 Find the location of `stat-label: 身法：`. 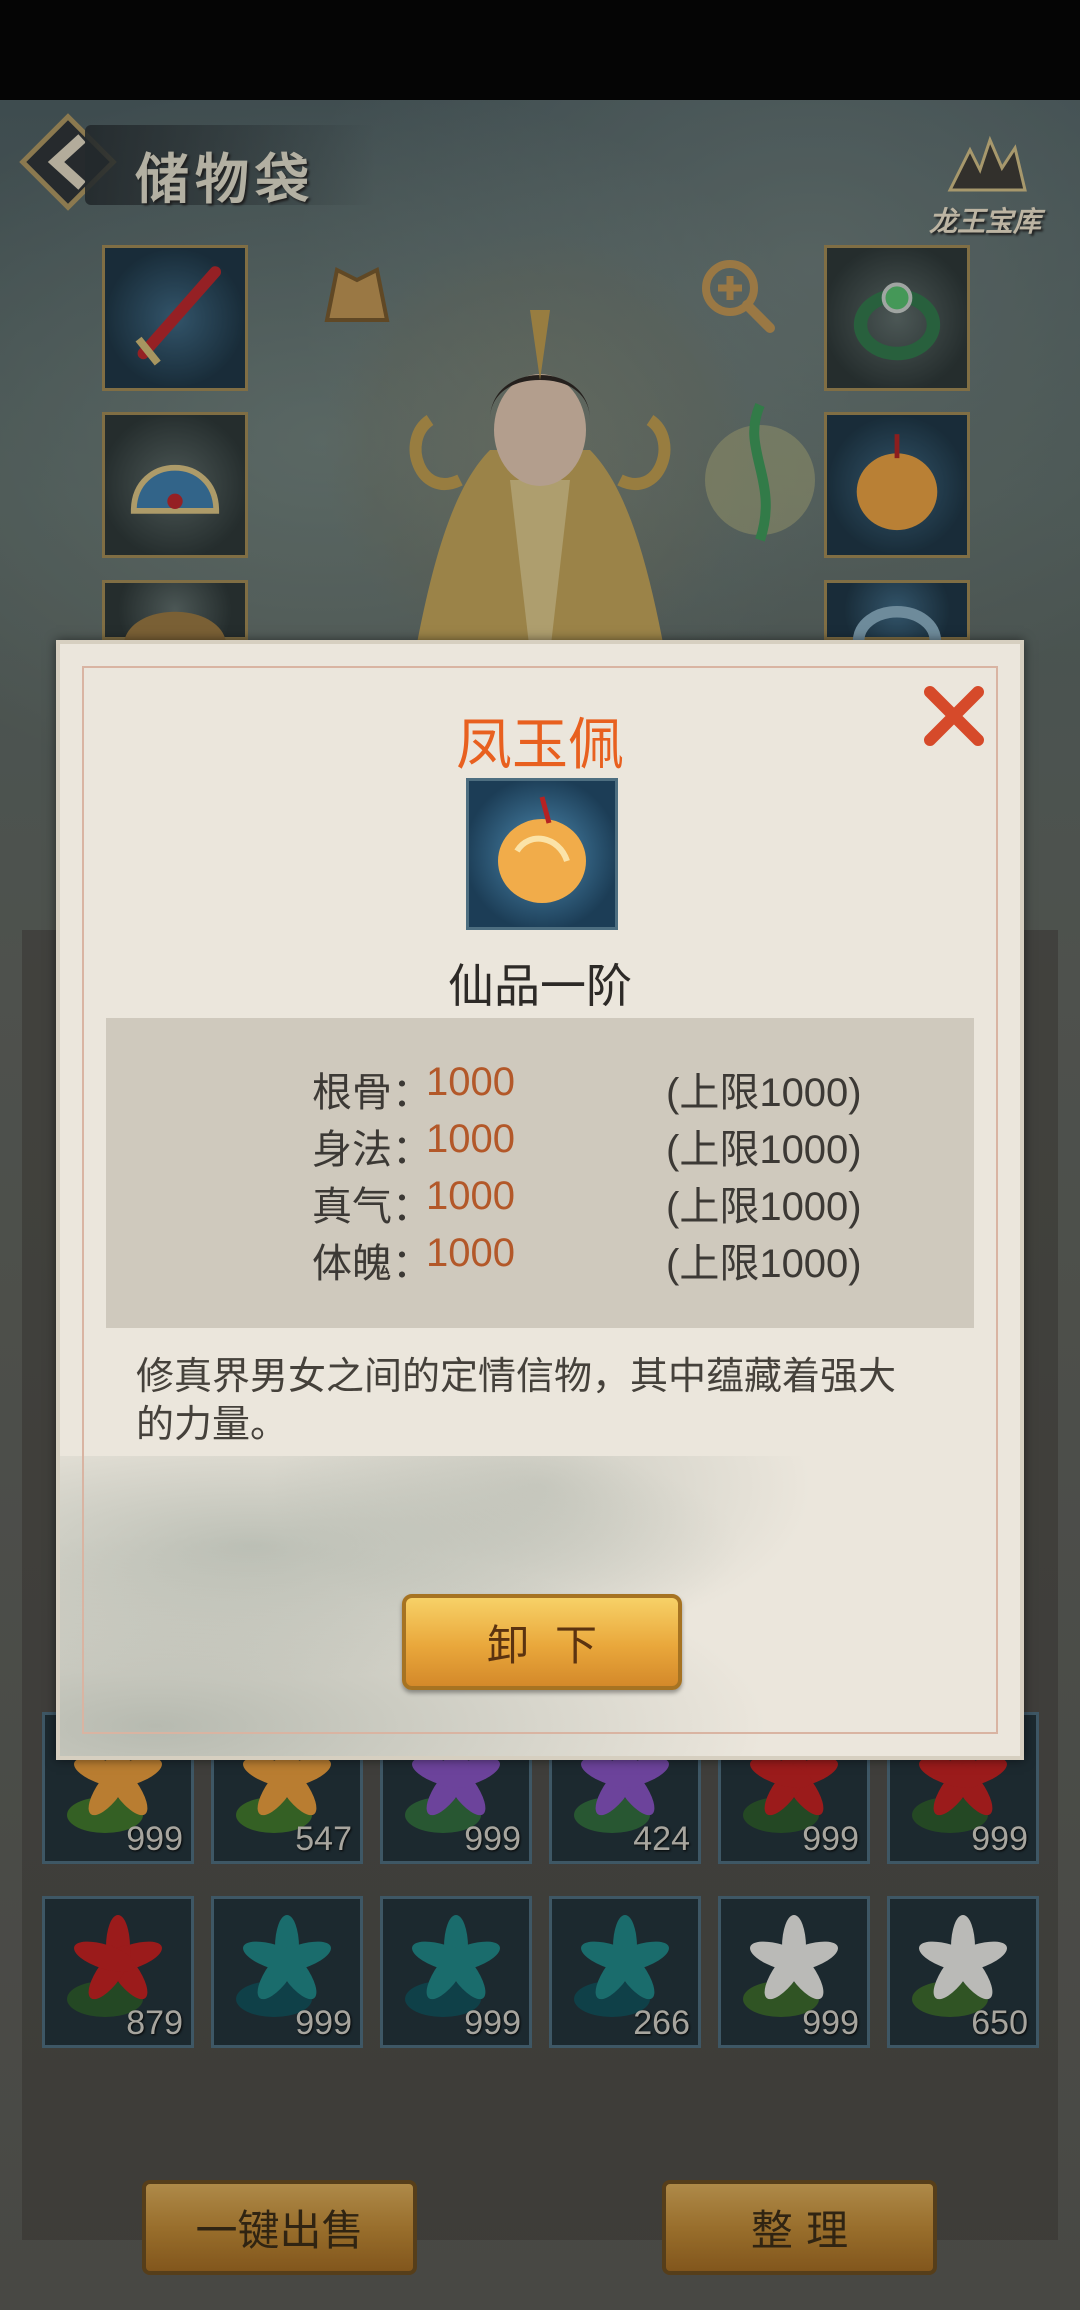

stat-label: 身法： is located at coordinates (372, 1150).